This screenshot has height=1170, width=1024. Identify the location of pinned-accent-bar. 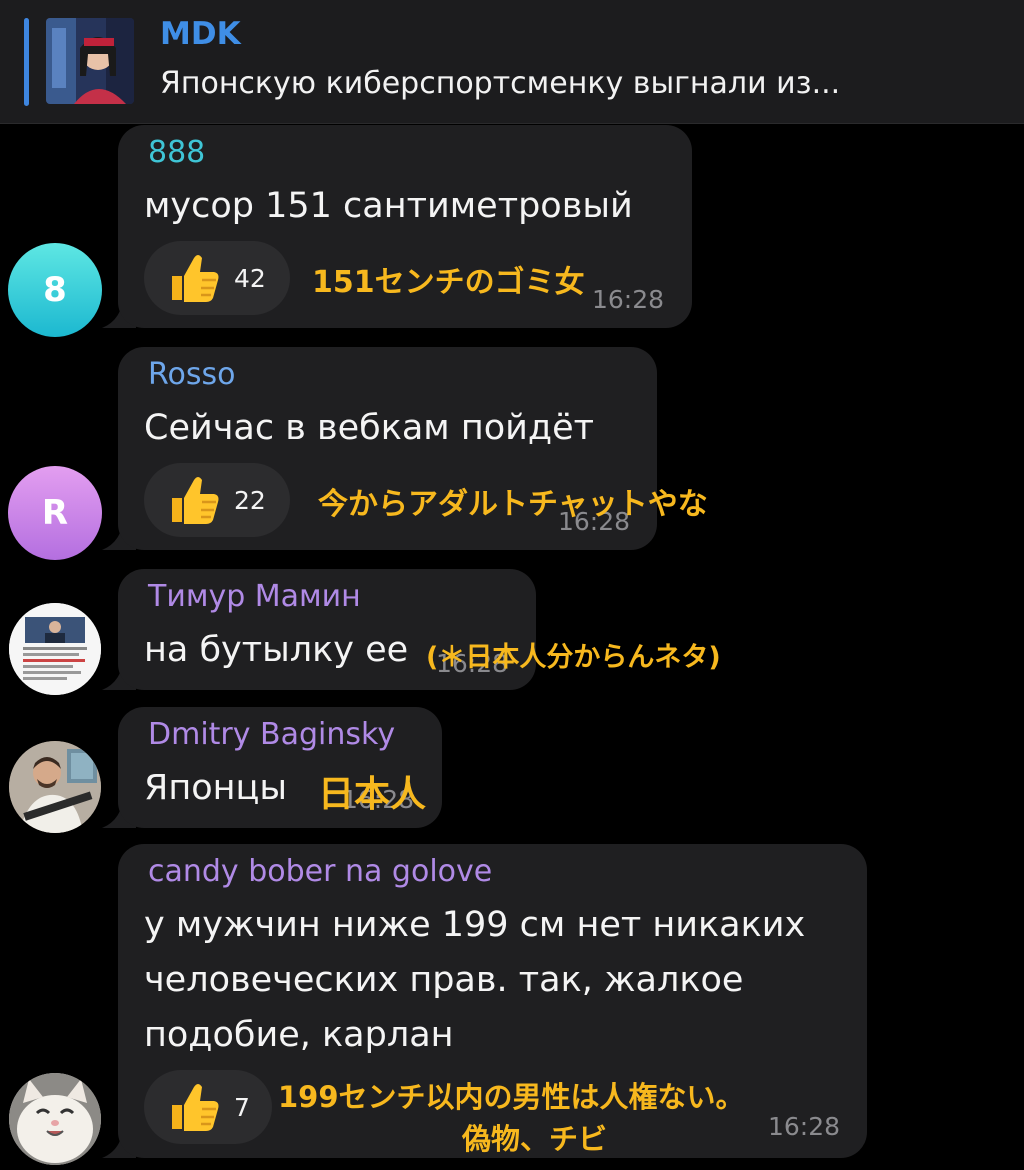
(26, 62).